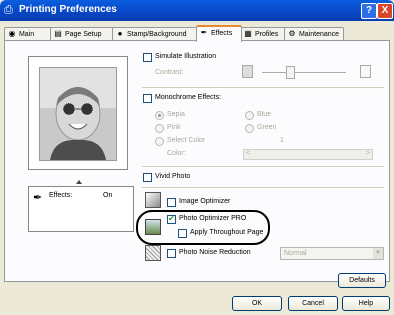  I want to click on green-radio, so click(249, 128).